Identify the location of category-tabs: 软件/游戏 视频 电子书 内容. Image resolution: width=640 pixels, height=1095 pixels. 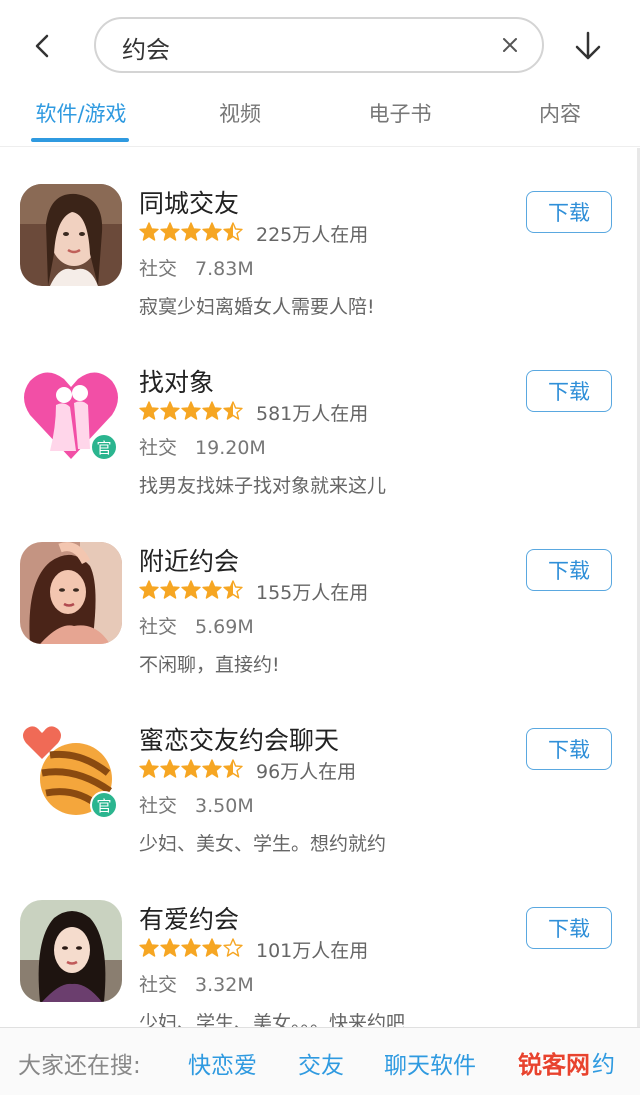
(320, 119).